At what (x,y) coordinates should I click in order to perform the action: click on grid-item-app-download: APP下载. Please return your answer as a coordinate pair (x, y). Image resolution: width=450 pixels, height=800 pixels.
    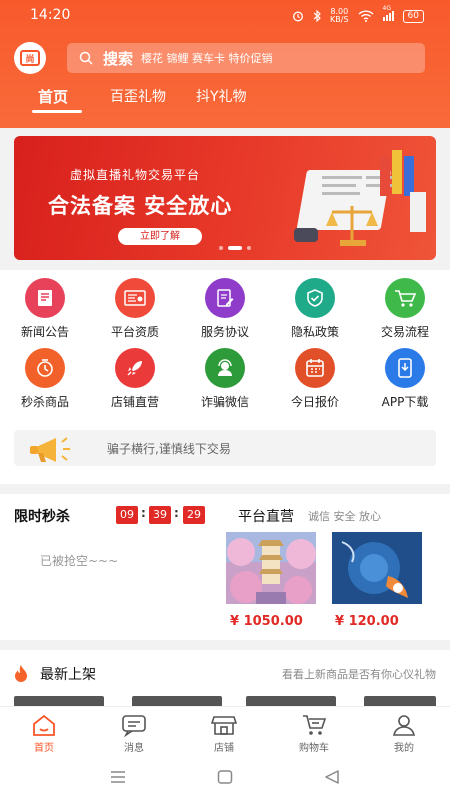
    Looking at the image, I should click on (405, 379).